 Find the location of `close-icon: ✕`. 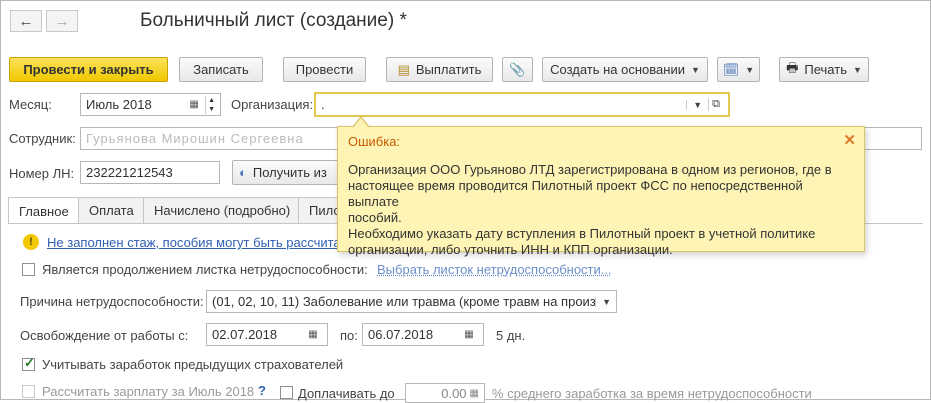

close-icon: ✕ is located at coordinates (849, 140).